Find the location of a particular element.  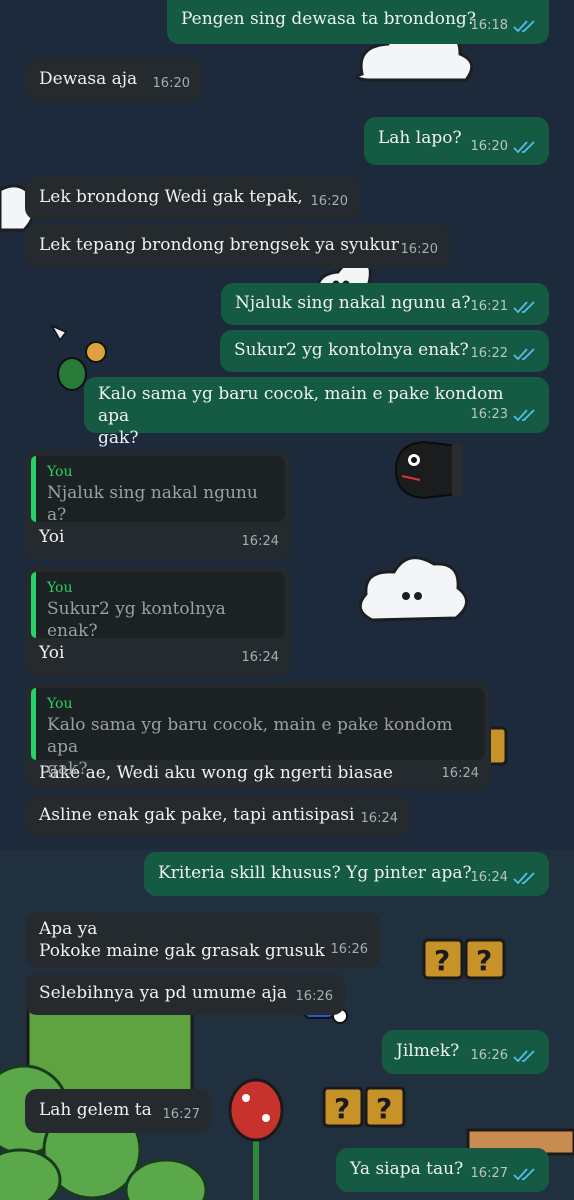

message-meta: 16:21 is located at coordinates (504, 307).